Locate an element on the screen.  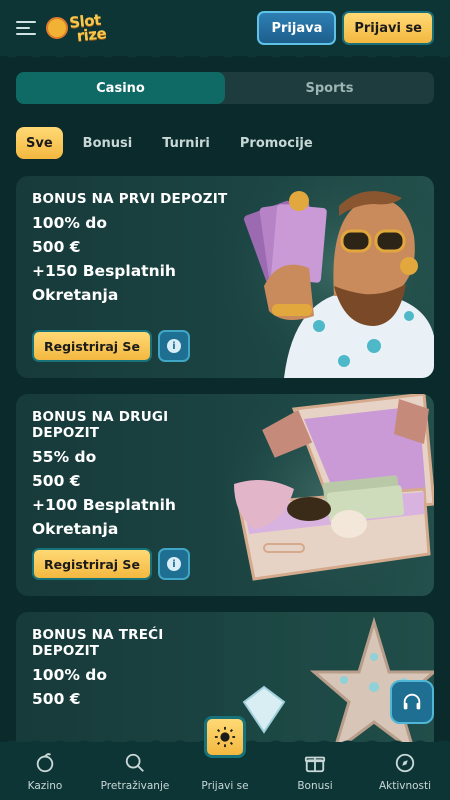
product-toggle: Casino Sports is located at coordinates (225, 88).